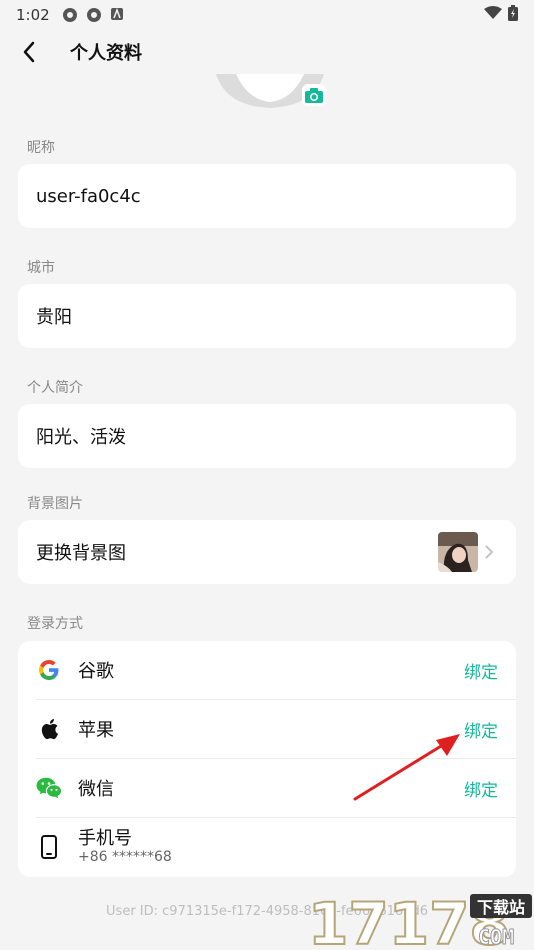  Describe the element at coordinates (501, 907) in the screenshot. I see `watermark-tag: 下载站` at that location.